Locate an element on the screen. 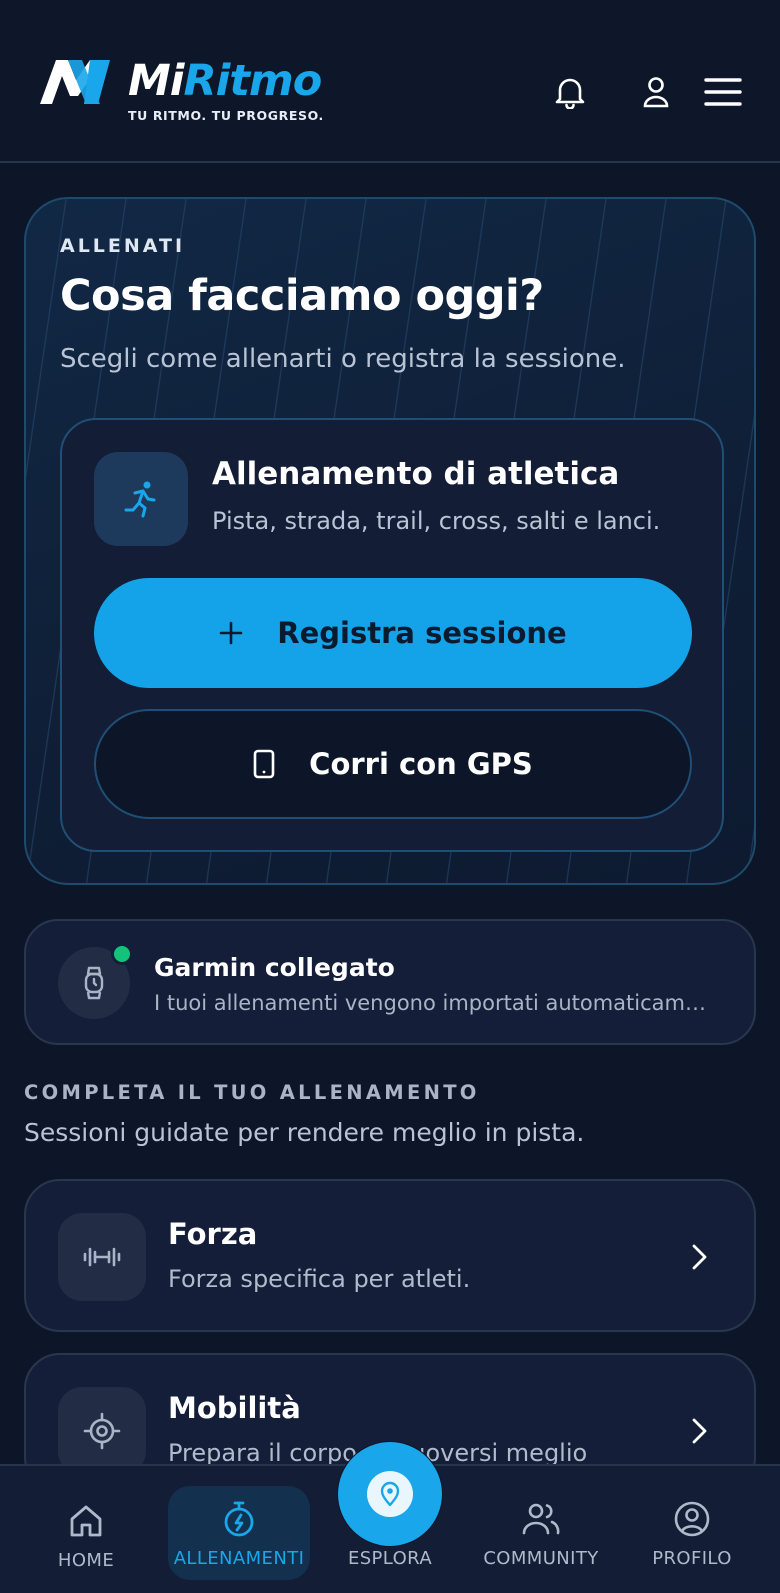 This screenshot has height=1593, width=780. brand-name: MiRitmo is located at coordinates (225, 81).